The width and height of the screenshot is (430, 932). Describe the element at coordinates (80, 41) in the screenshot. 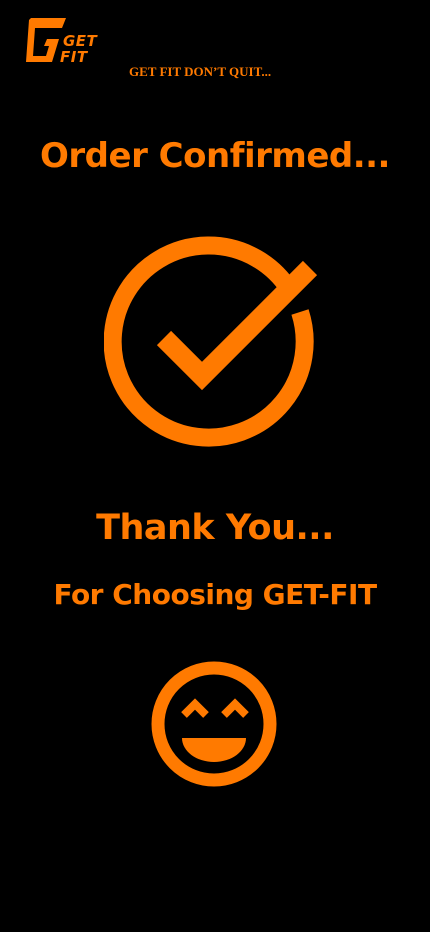

I see `logo-word-get: GET` at that location.